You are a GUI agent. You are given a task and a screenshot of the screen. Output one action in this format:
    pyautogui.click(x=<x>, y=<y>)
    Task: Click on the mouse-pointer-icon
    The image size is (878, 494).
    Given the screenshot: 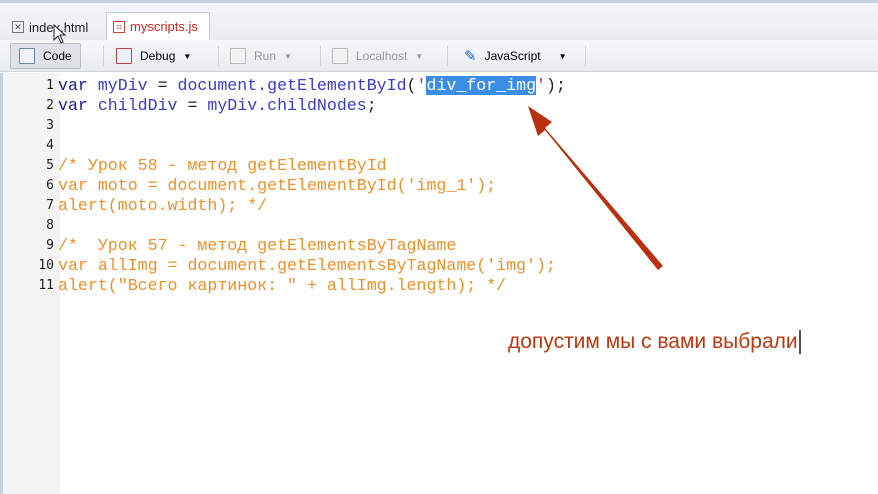 What is the action you would take?
    pyautogui.click(x=60, y=34)
    